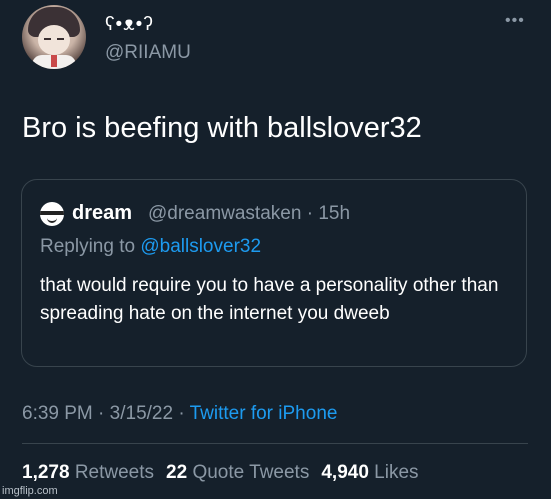  I want to click on replying-to-prefix: Replying to, so click(88, 246).